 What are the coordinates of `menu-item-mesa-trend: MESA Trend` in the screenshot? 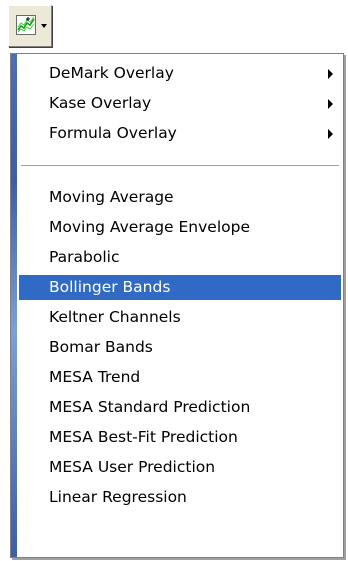 It's located at (180, 377).